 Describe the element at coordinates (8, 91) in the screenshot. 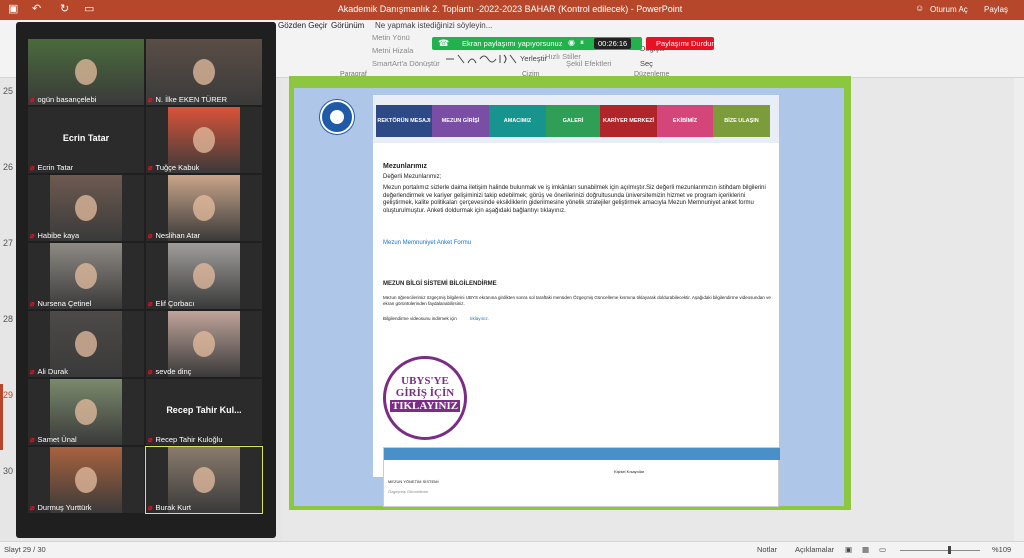

I see `slide-number: 25` at that location.